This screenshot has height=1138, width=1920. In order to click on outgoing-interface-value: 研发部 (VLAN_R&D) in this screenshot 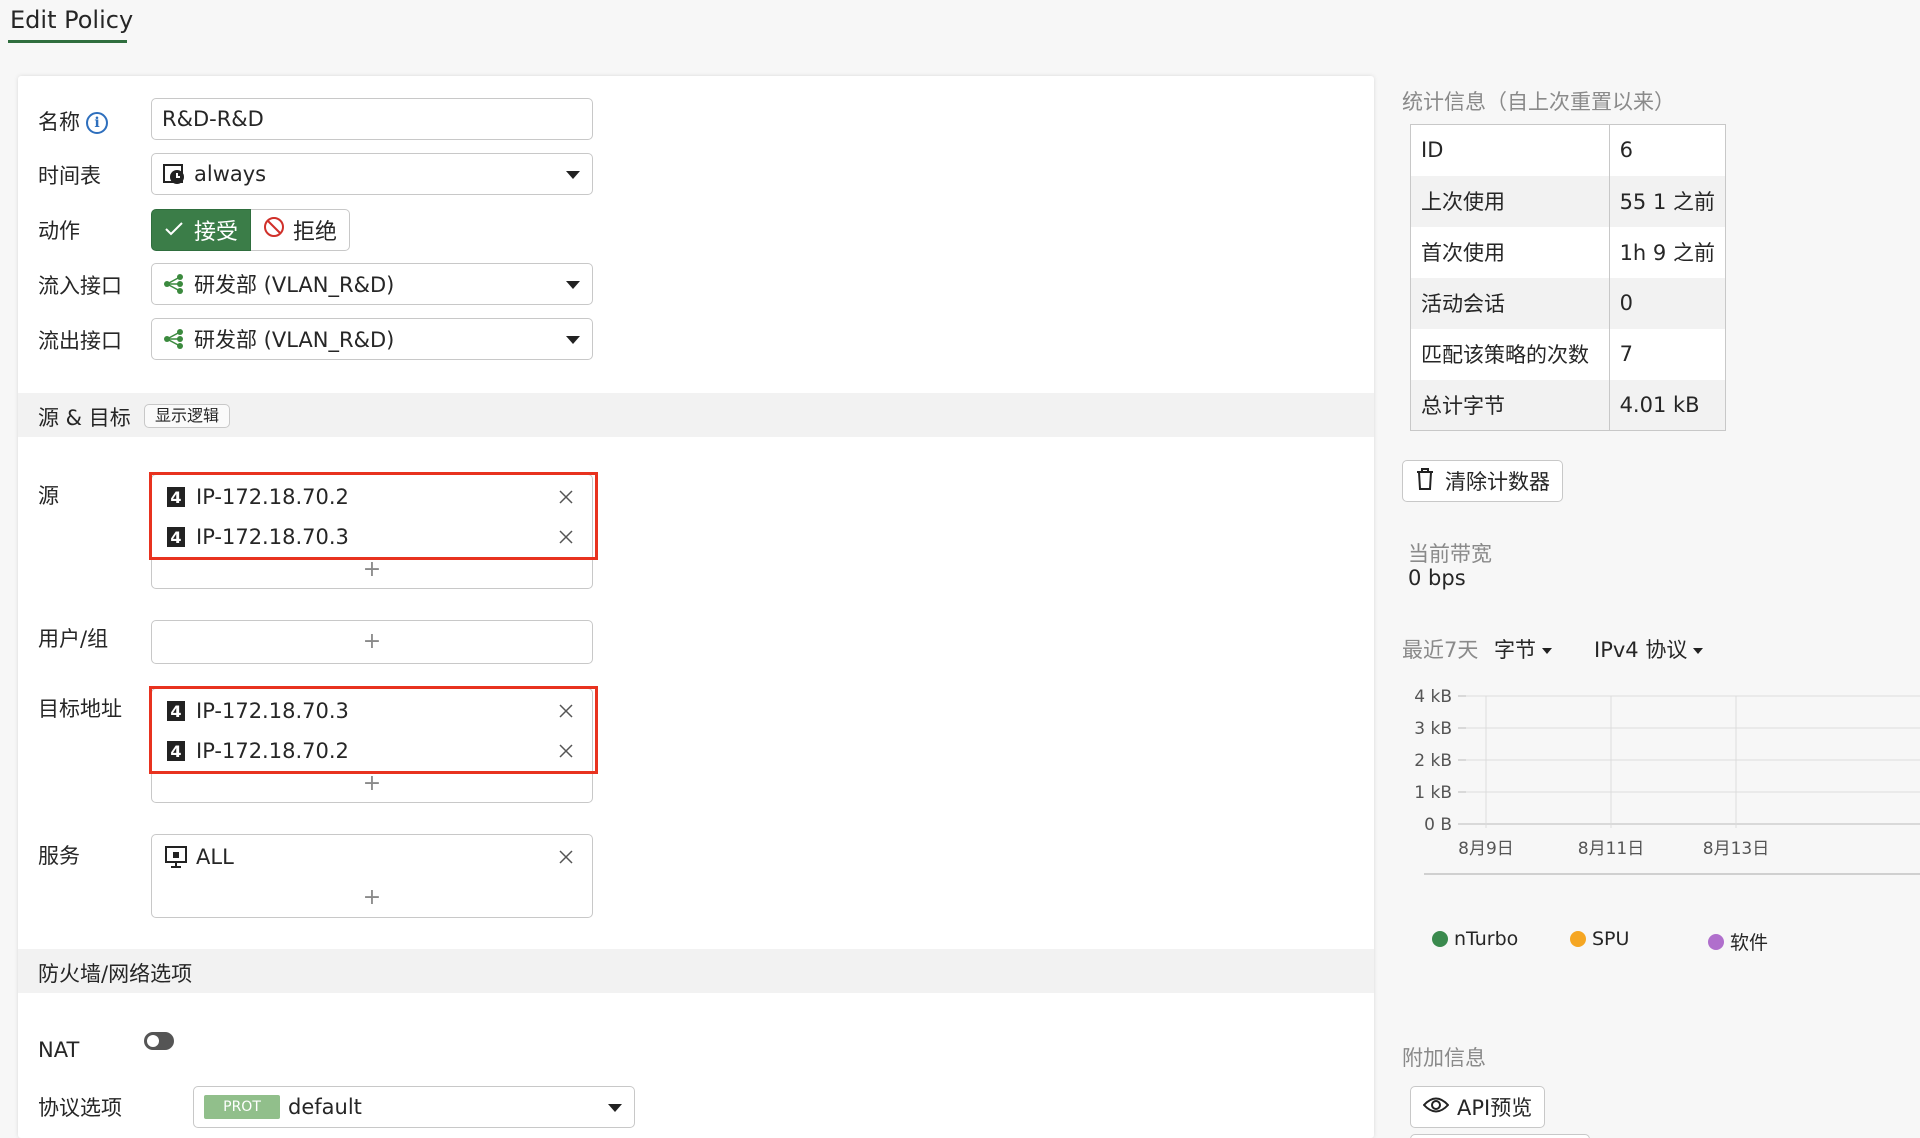, I will do `click(294, 340)`.